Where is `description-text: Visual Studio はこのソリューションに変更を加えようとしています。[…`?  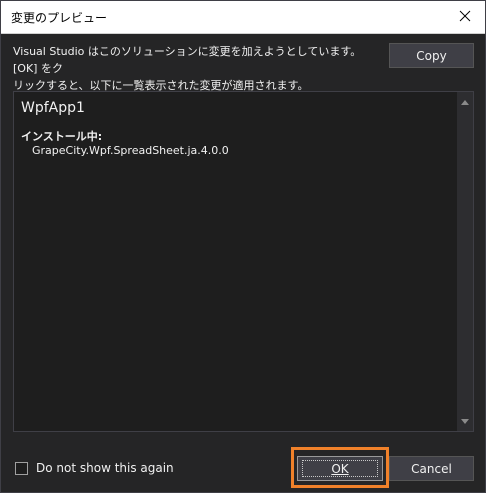
description-text: Visual Studio はこのソリューションに変更を加えようとしています。[… is located at coordinates (191, 68).